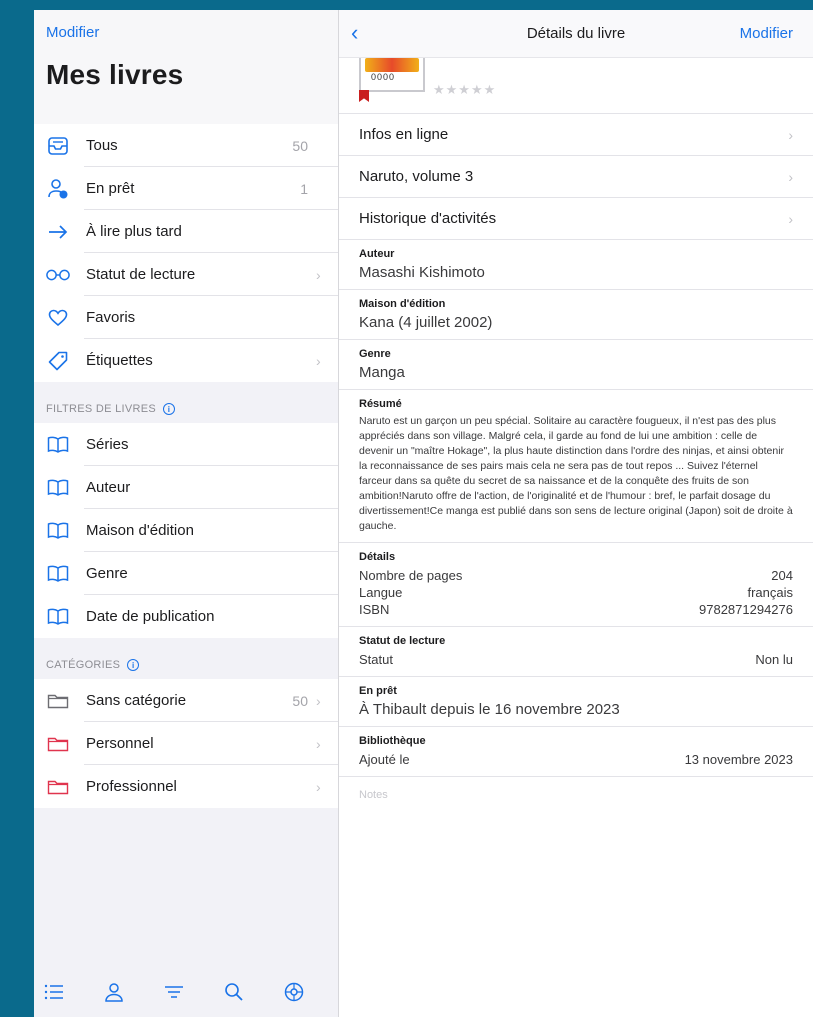 This screenshot has height=1017, width=813. Describe the element at coordinates (186, 231) in the screenshot. I see `sidebar-item-a-lire-plus-tard: À lire plus tard` at that location.